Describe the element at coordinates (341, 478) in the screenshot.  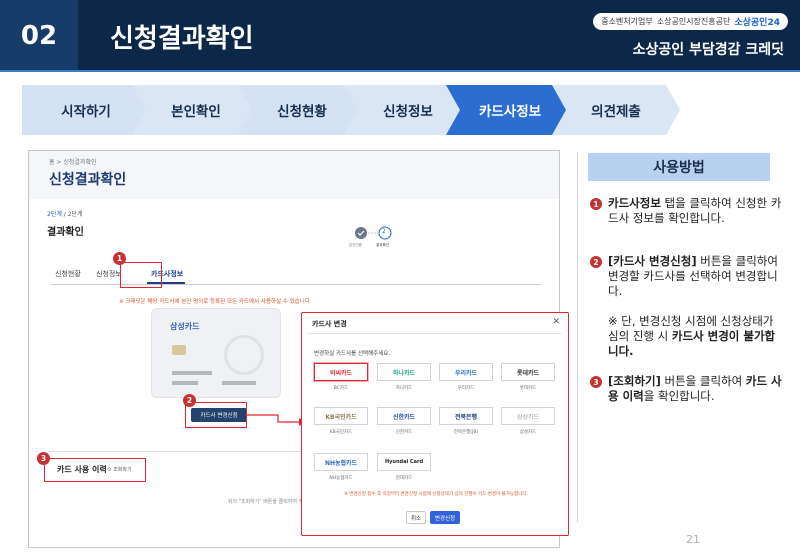
I see `option-label: NH농협카드` at that location.